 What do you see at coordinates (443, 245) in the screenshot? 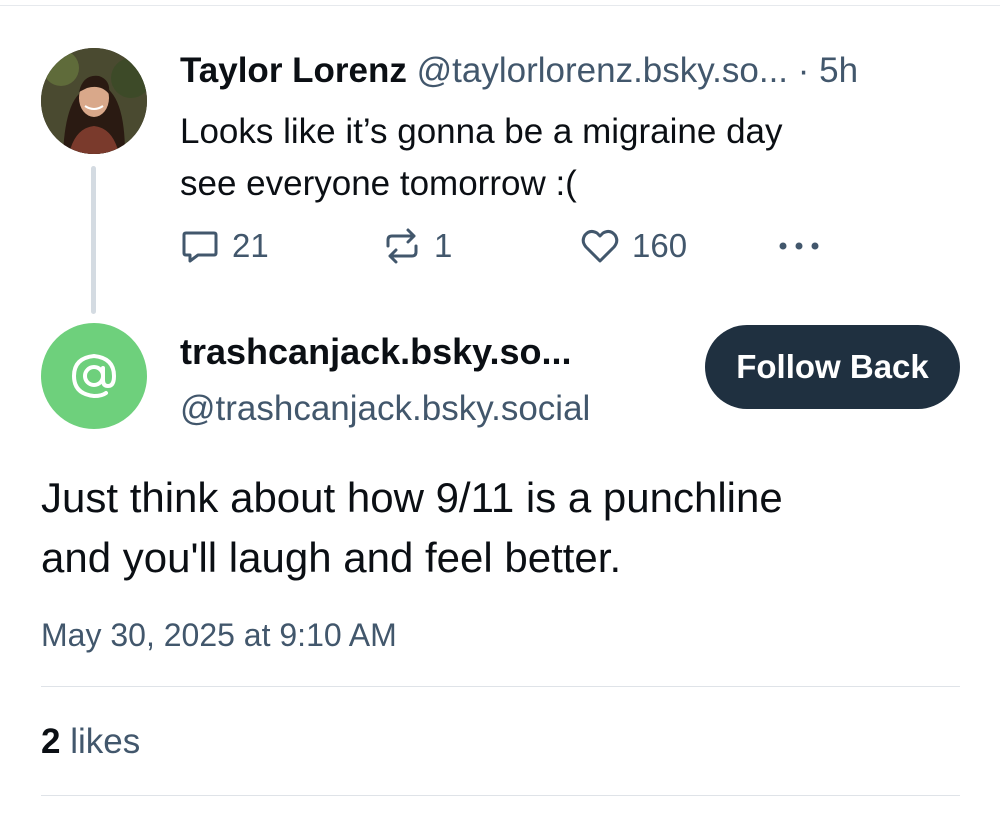
I see `repost-count: 1` at bounding box center [443, 245].